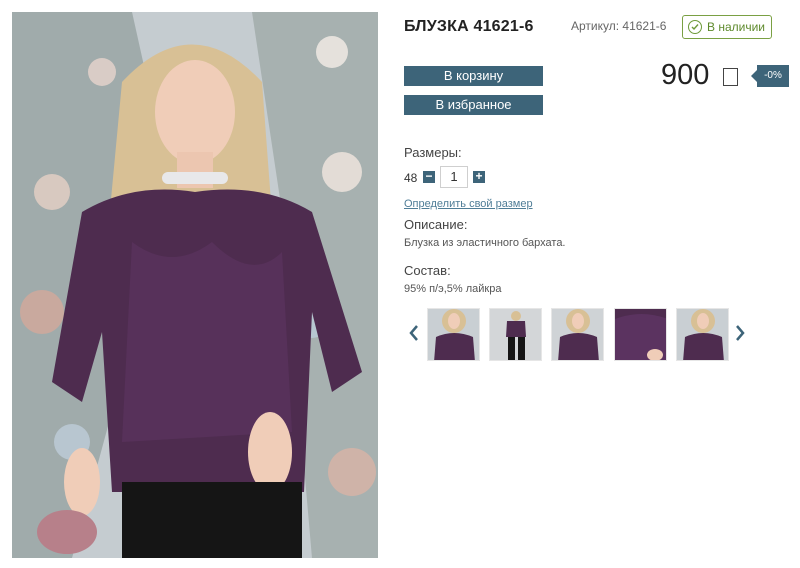 The width and height of the screenshot is (800, 568). What do you see at coordinates (436, 224) in the screenshot?
I see `description-label: Описание:` at bounding box center [436, 224].